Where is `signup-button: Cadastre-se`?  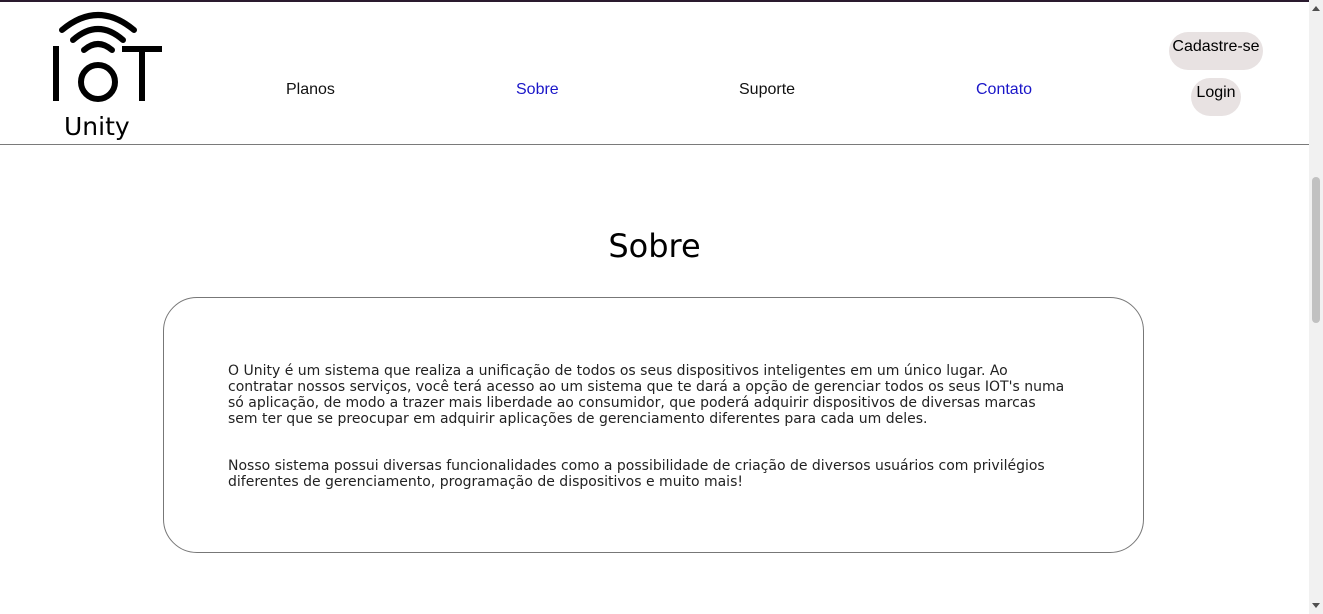
signup-button: Cadastre-se is located at coordinates (1216, 51).